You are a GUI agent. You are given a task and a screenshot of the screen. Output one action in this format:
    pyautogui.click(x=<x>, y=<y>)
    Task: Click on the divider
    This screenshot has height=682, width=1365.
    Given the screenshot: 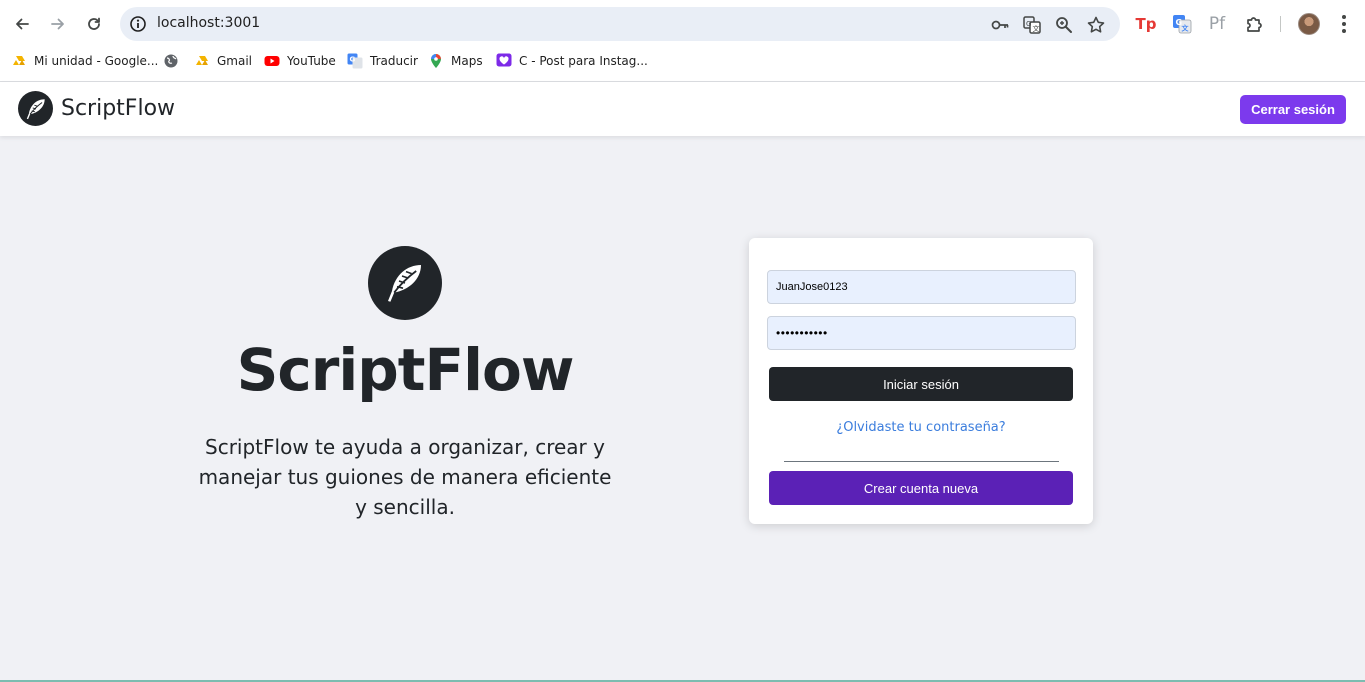 What is the action you would take?
    pyautogui.click(x=921, y=461)
    